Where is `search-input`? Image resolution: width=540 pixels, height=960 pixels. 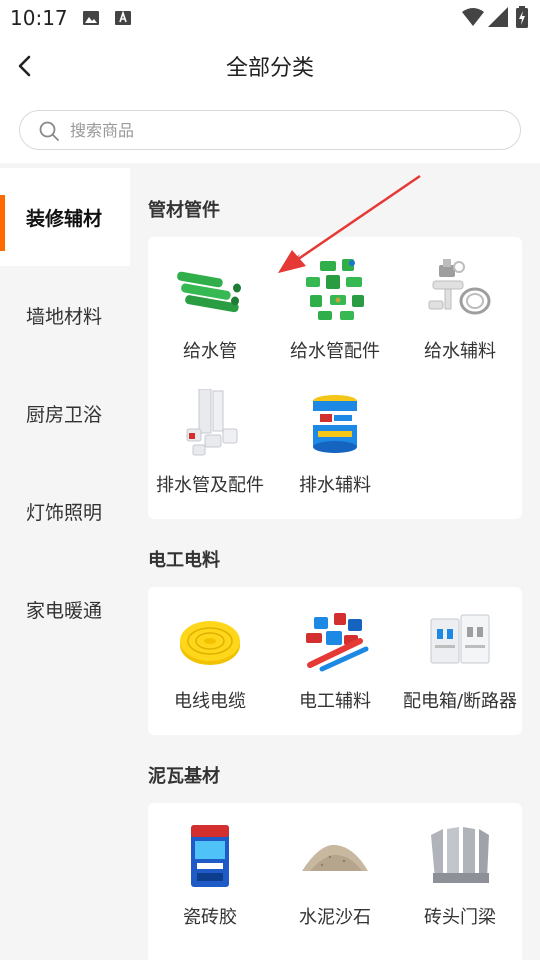 search-input is located at coordinates (290, 130).